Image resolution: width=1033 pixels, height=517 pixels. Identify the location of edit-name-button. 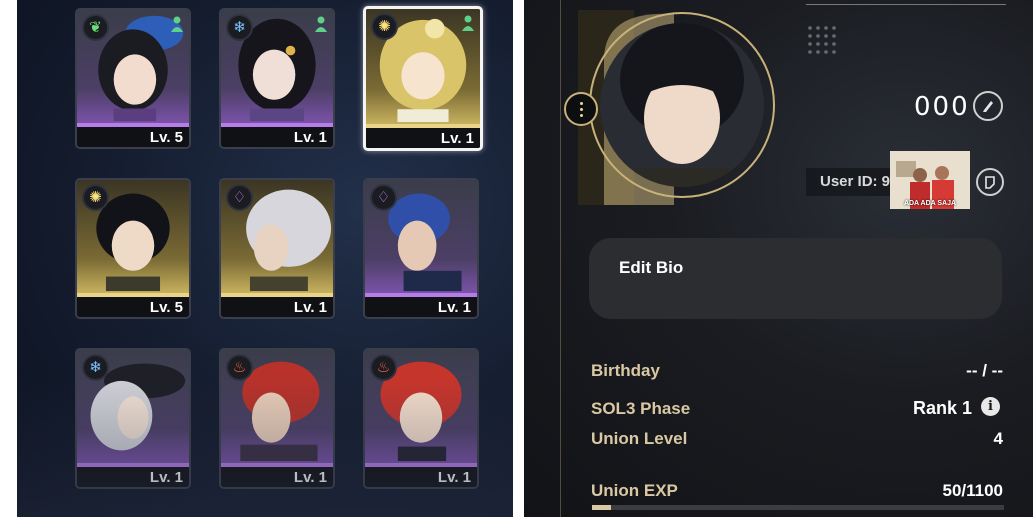
(988, 106).